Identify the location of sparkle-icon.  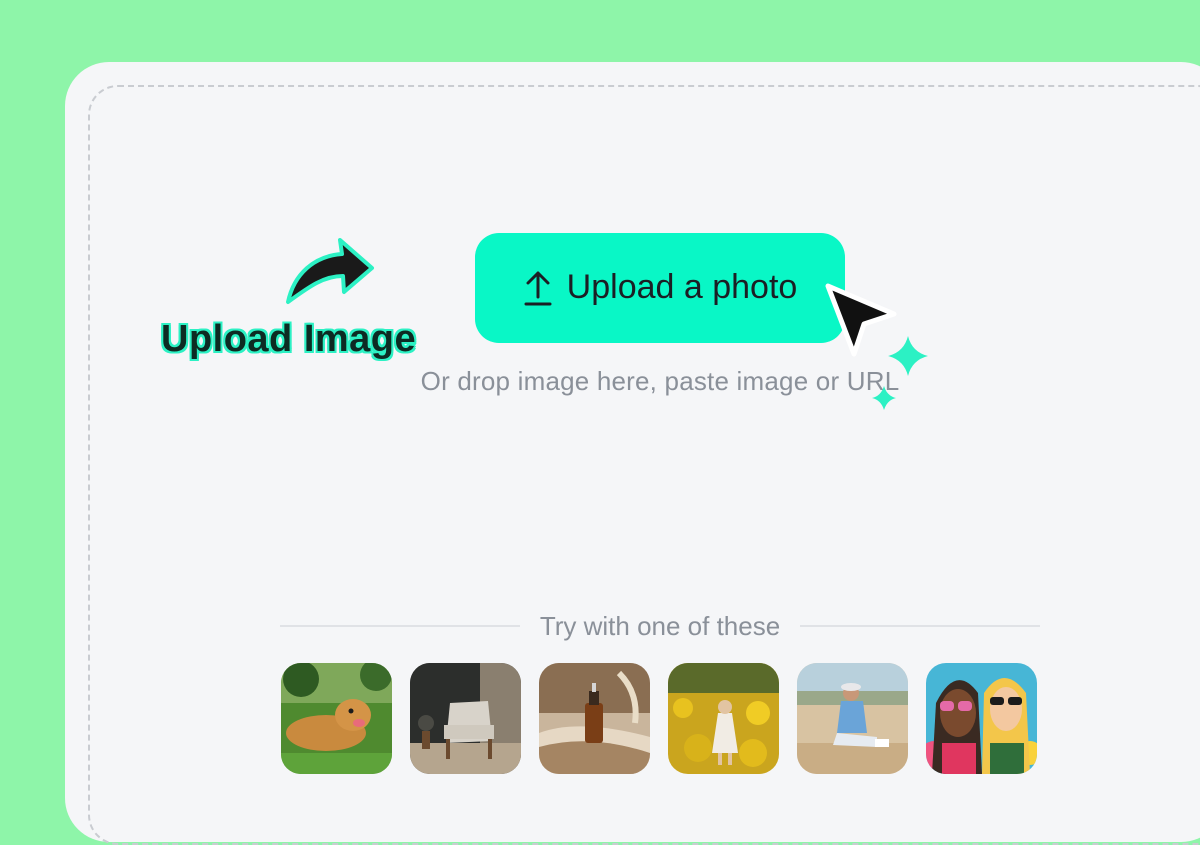
(904, 379).